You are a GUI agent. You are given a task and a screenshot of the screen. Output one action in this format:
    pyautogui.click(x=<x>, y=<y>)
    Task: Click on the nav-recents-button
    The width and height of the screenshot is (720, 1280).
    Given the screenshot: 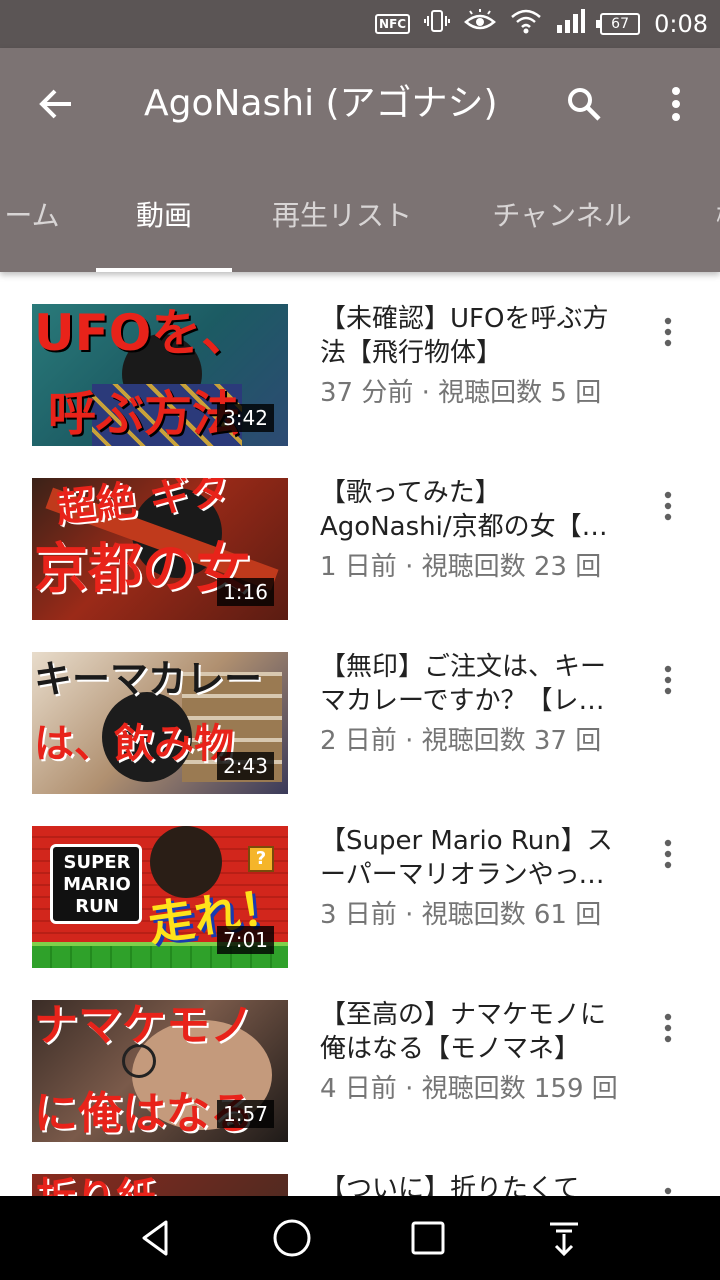 What is the action you would take?
    pyautogui.click(x=428, y=1238)
    